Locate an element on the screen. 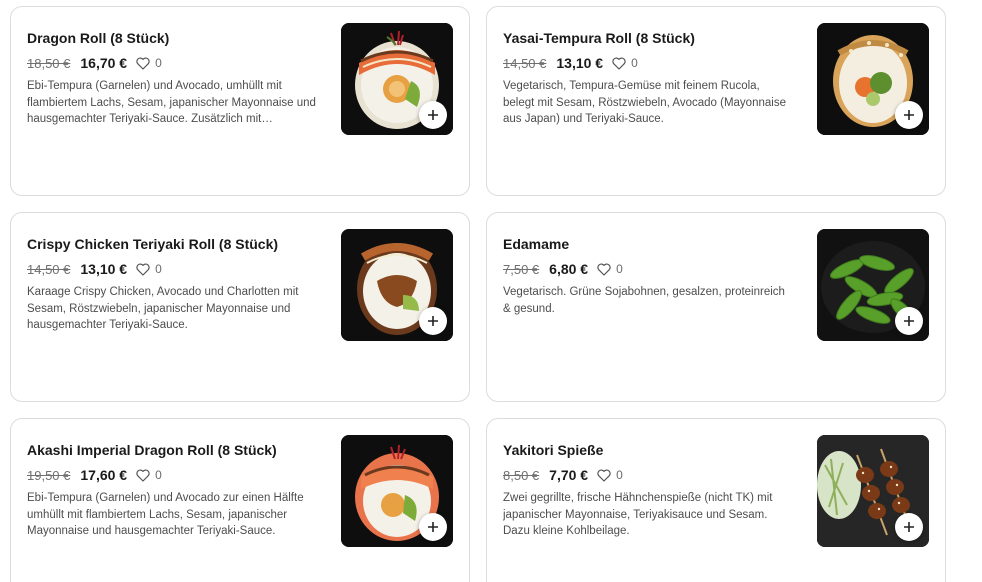 The height and width of the screenshot is (582, 982). price-row: 8,50 € 7,70 € 0 is located at coordinates (563, 475).